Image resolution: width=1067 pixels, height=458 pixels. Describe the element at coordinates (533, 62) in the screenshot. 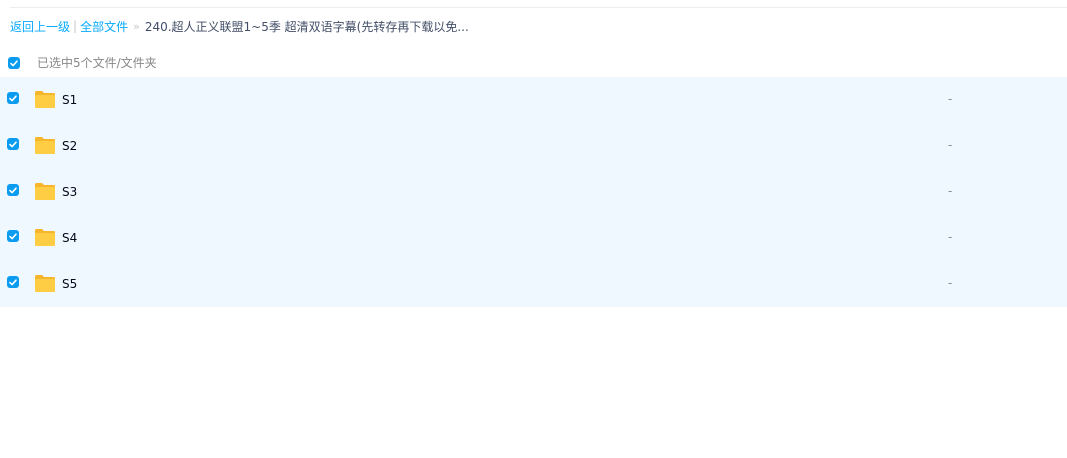

I see `select-all-row: 已选中5个文件/文件夹` at that location.